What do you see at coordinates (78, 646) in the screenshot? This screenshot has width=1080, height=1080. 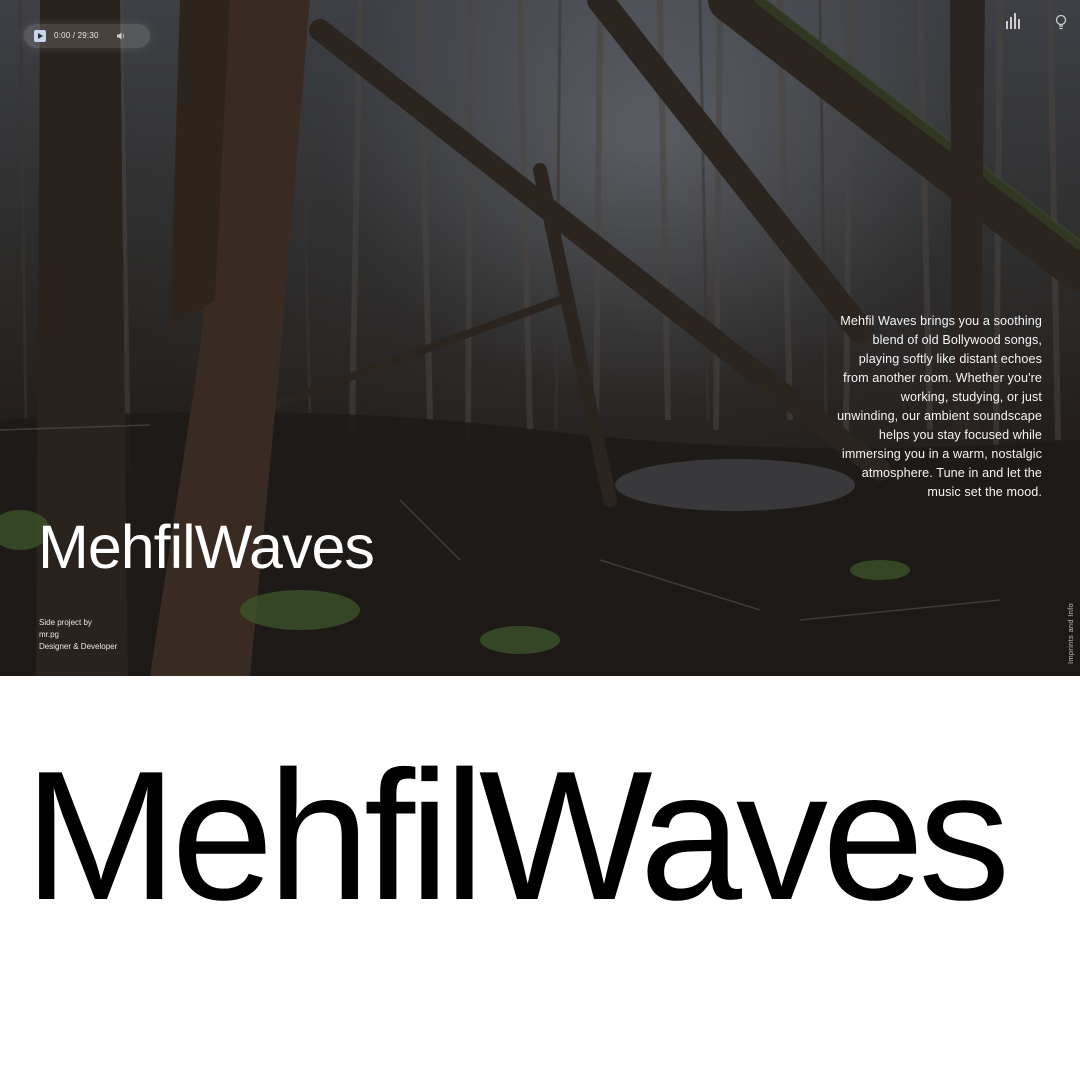 I see `credits-line-3: Designer & Developer` at bounding box center [78, 646].